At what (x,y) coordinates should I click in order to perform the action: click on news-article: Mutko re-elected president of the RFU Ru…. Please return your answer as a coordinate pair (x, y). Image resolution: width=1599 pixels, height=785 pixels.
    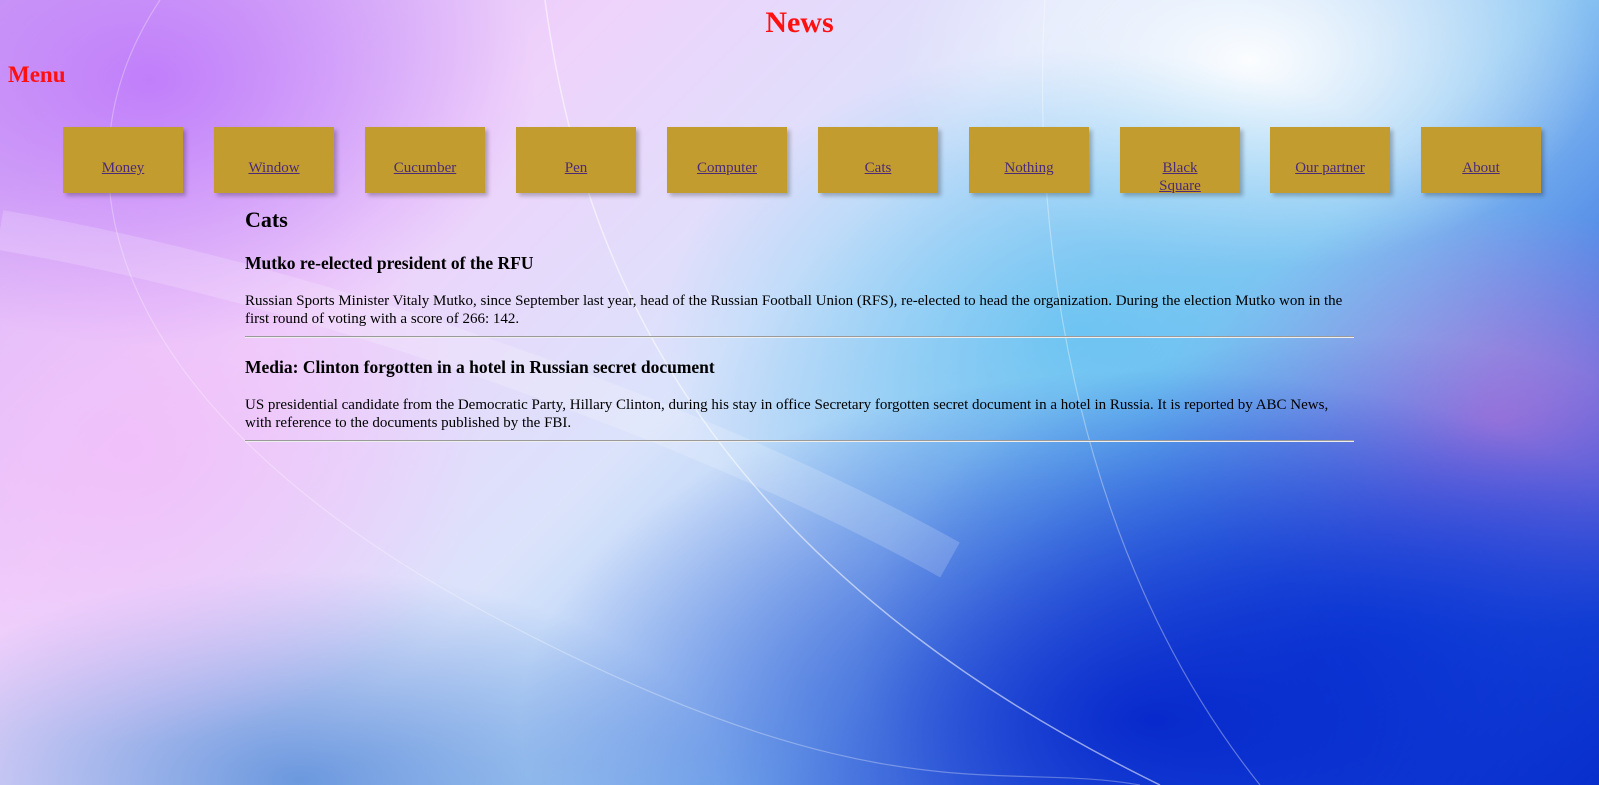
    Looking at the image, I should click on (799, 295).